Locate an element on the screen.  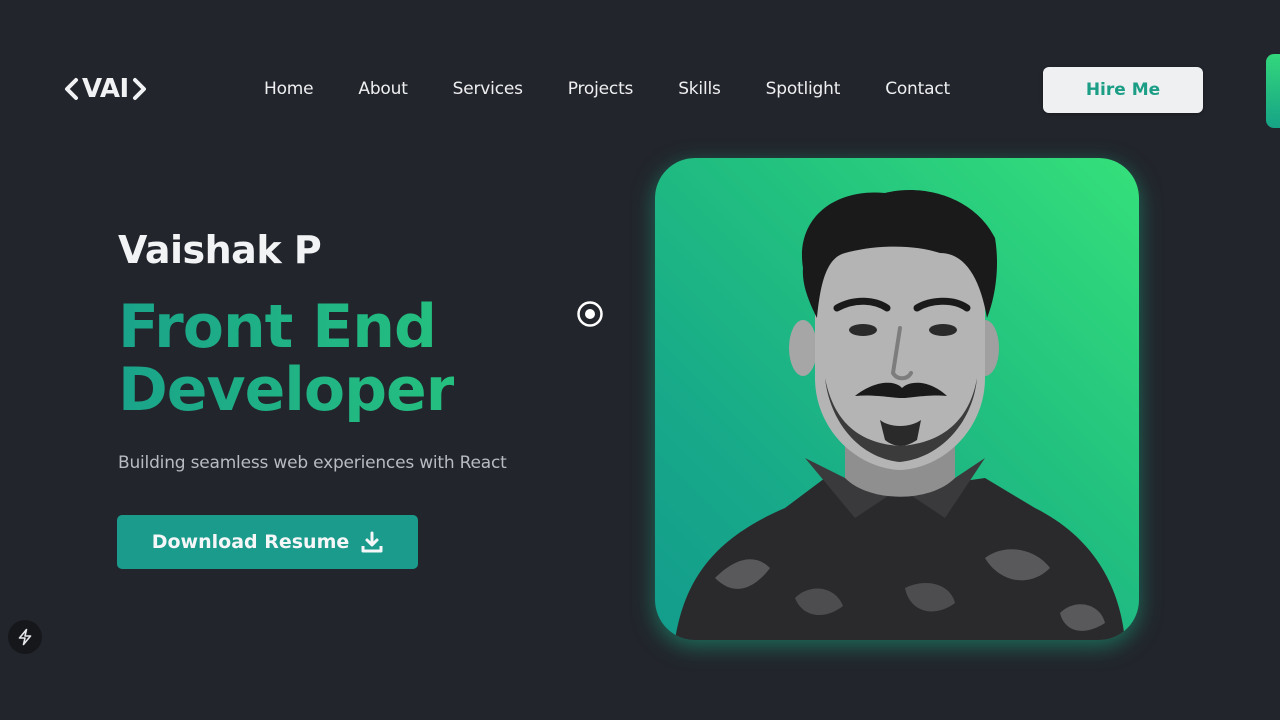
edge-accent-tab is located at coordinates (1273, 91).